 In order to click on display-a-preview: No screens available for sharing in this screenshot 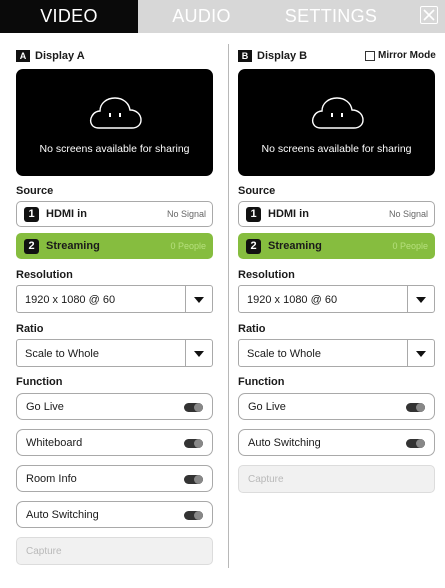, I will do `click(114, 122)`.